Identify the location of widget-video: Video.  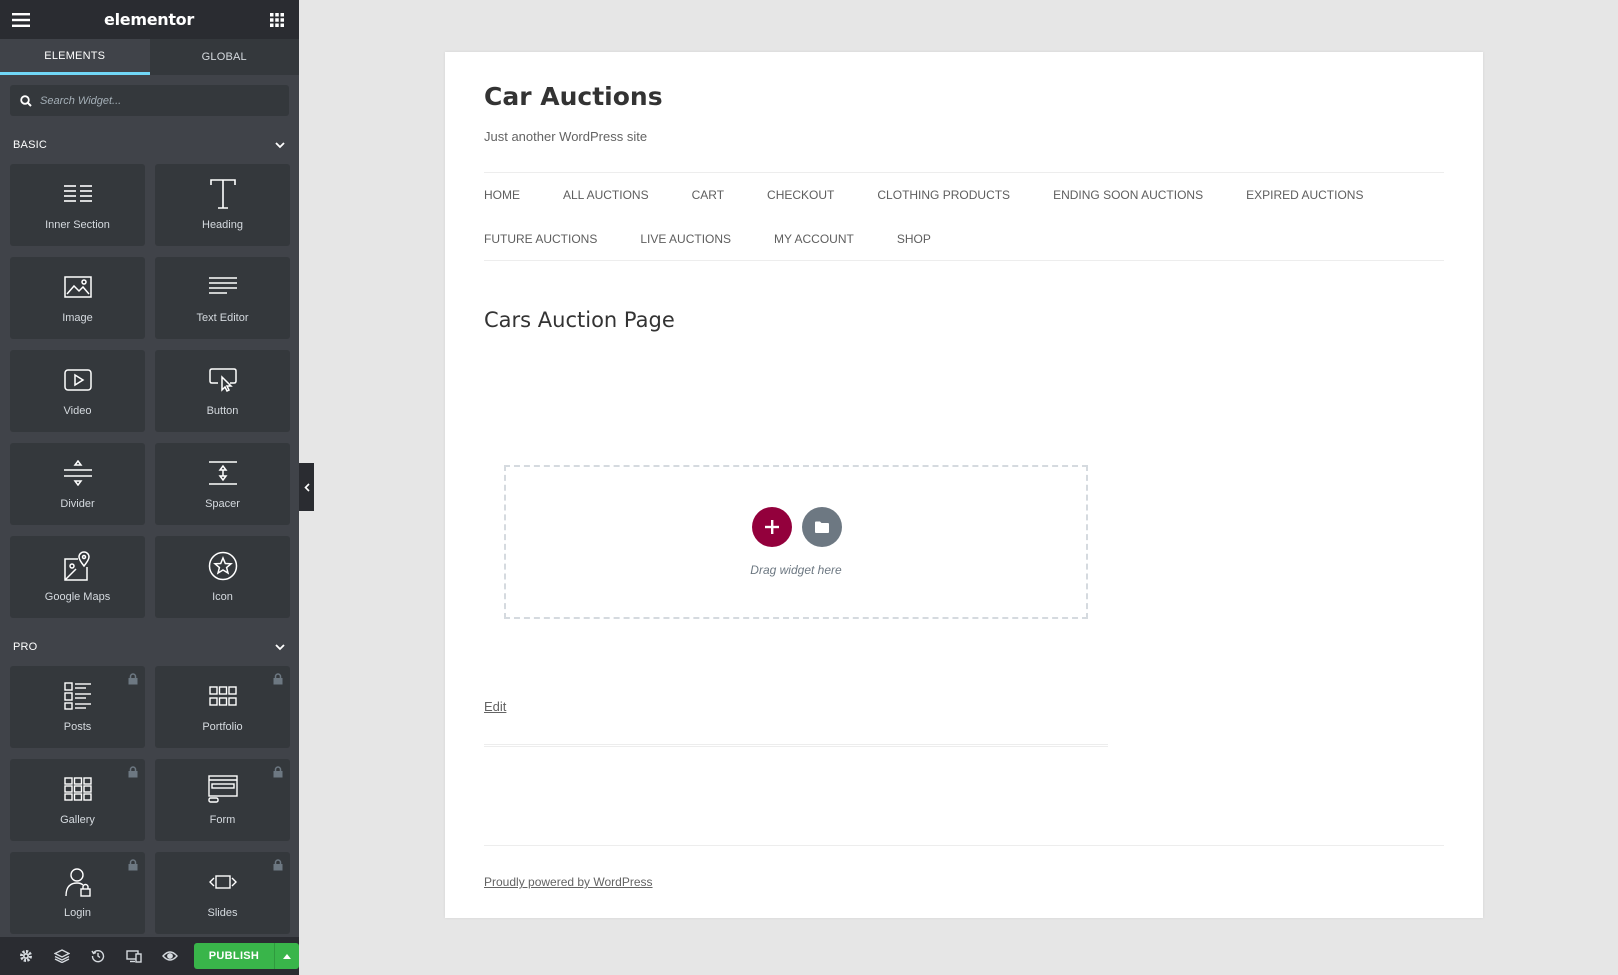
(77, 391).